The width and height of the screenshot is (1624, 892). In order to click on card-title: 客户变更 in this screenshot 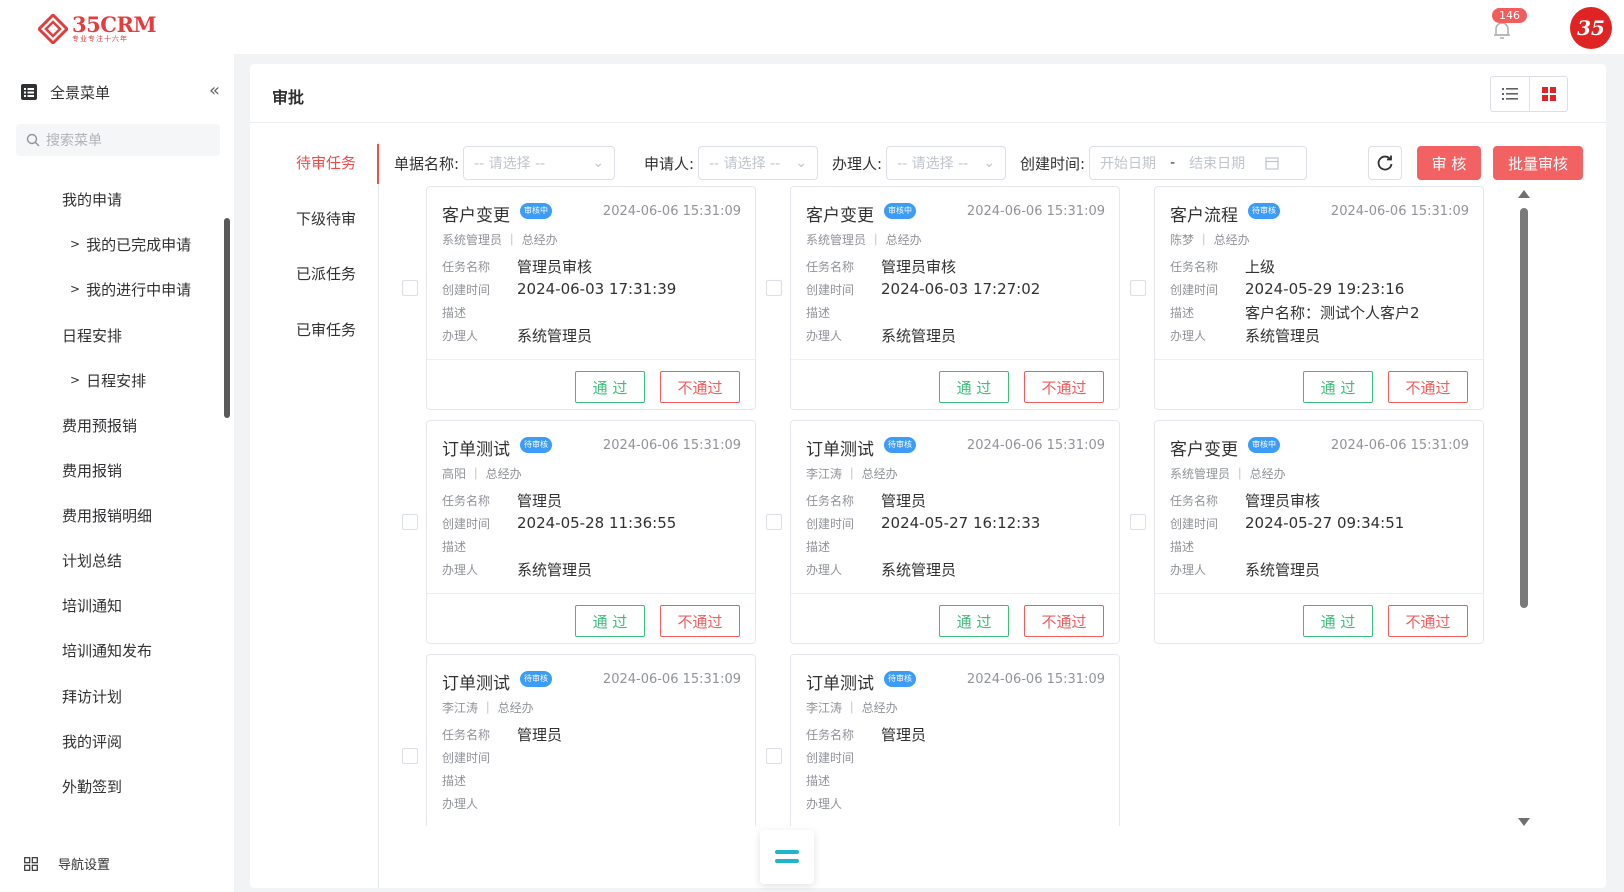, I will do `click(476, 216)`.